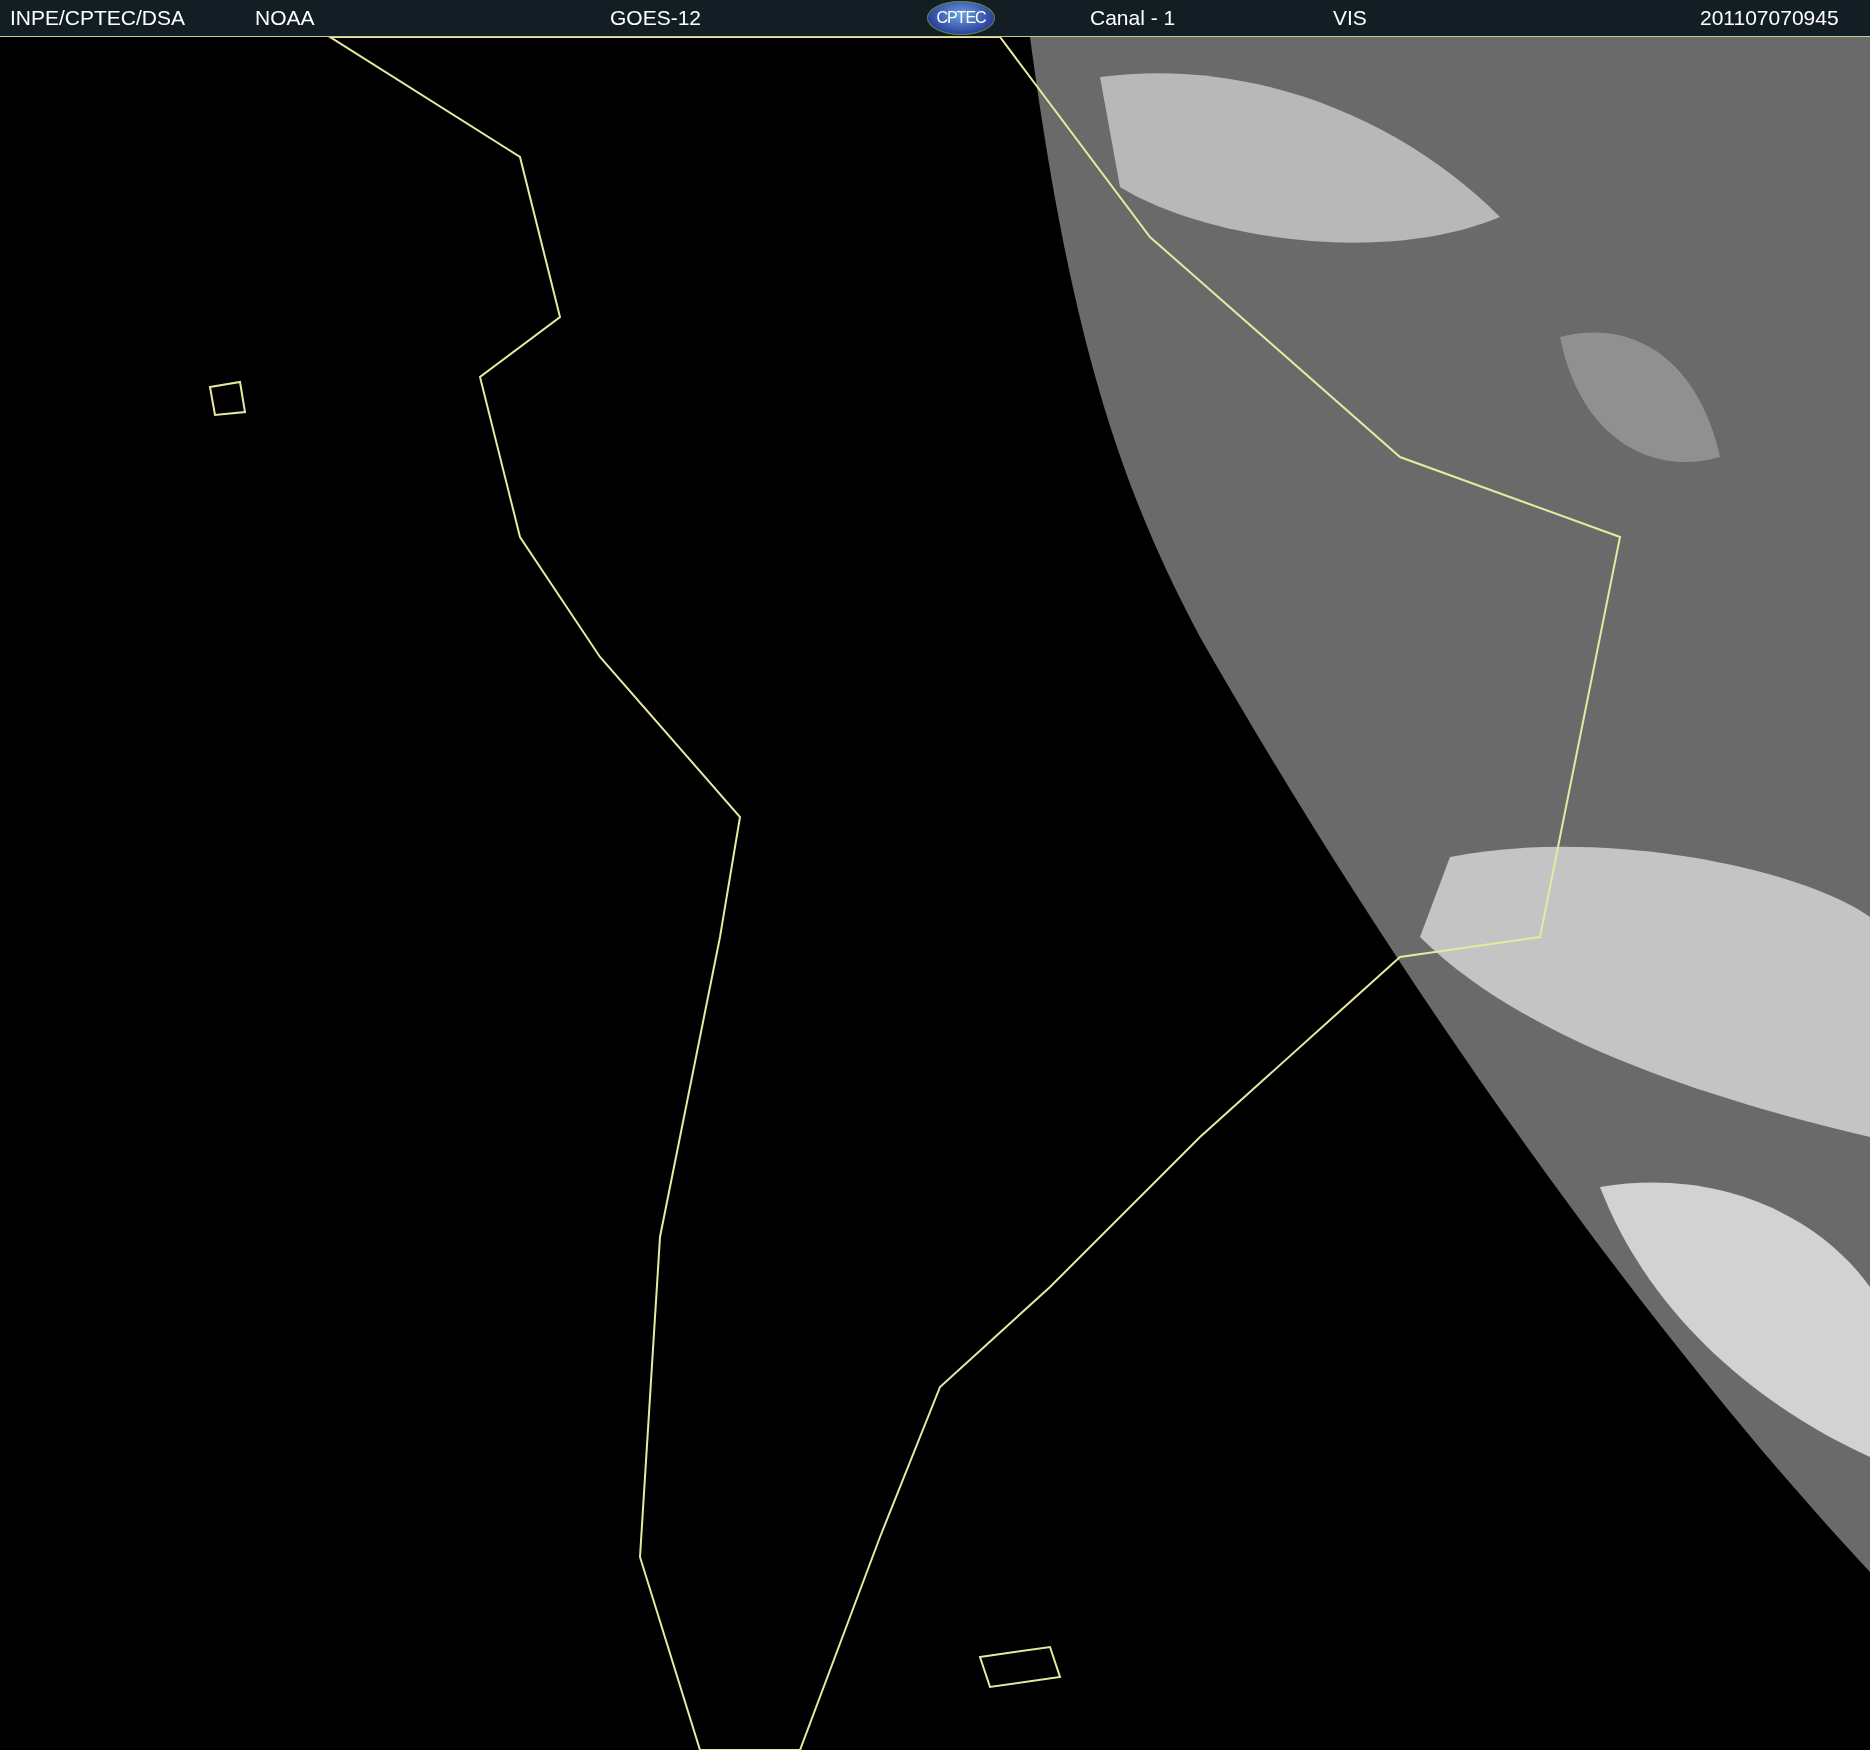 This screenshot has height=1750, width=1870. Describe the element at coordinates (285, 18) in the screenshot. I see `agency-label: NOAA` at that location.